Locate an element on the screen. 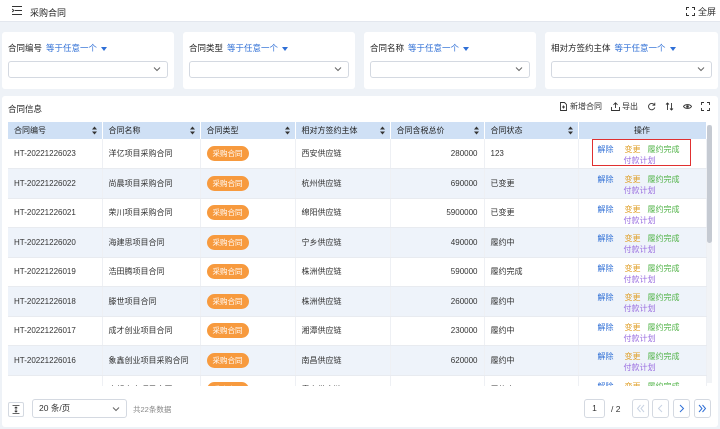 The width and height of the screenshot is (720, 429). column-header-type: 合同类型 is located at coordinates (248, 130).